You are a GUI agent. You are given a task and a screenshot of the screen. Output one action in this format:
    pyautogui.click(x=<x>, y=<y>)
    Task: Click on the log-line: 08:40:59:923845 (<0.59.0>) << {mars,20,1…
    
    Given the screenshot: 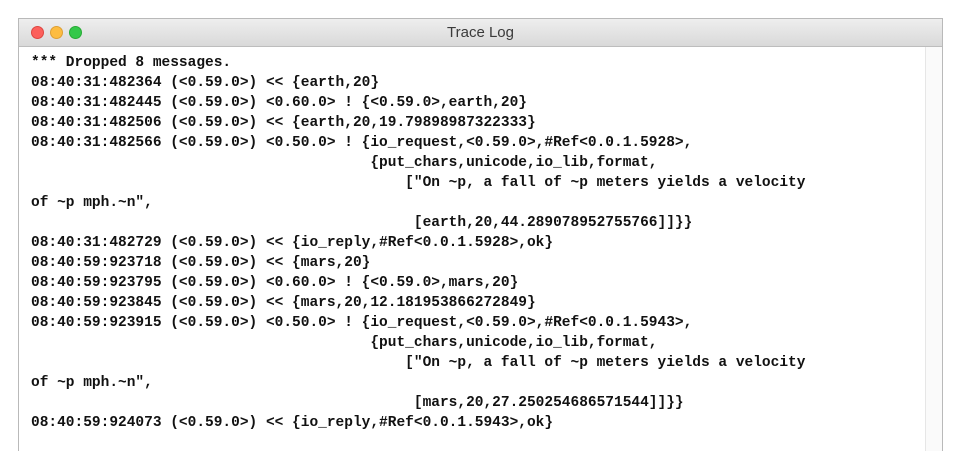 What is the action you would take?
    pyautogui.click(x=283, y=303)
    